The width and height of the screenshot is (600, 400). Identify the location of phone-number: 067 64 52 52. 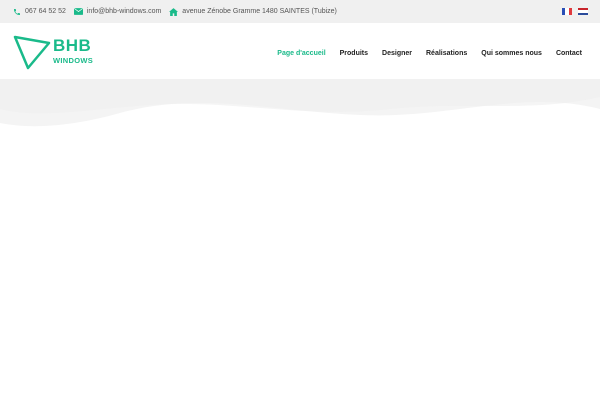
(45, 11).